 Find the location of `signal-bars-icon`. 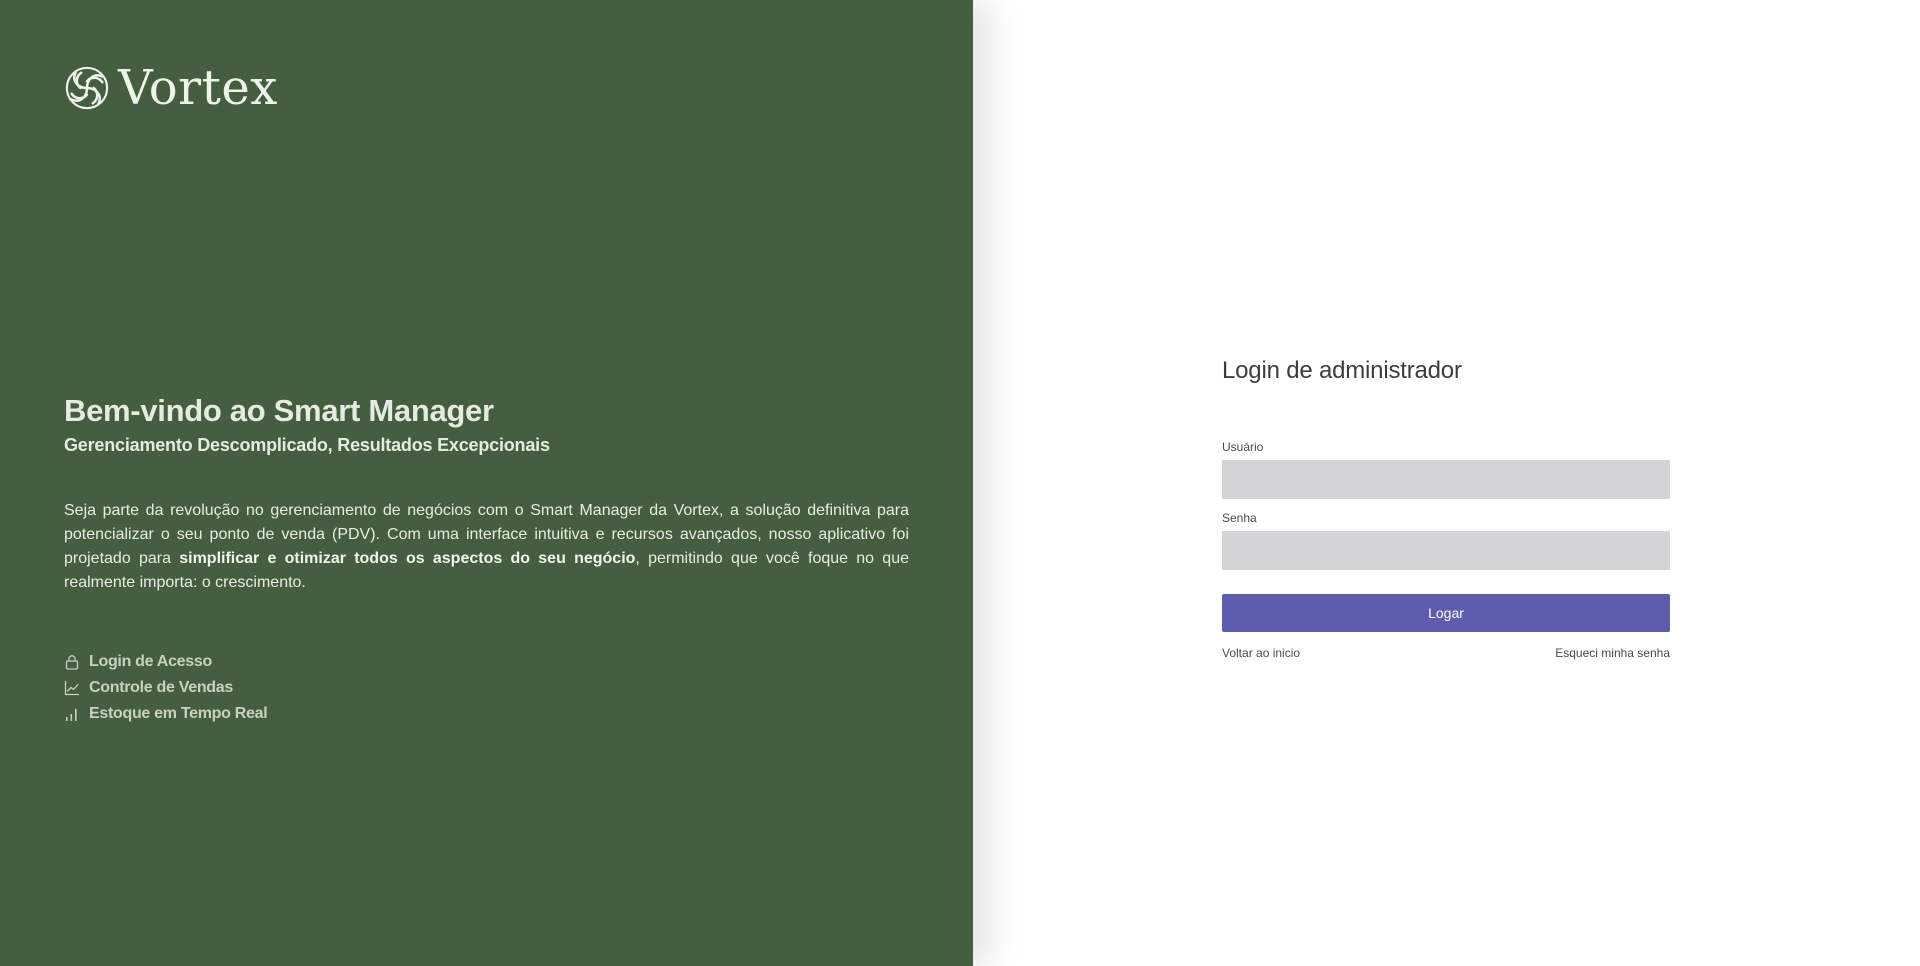

signal-bars-icon is located at coordinates (71, 715).